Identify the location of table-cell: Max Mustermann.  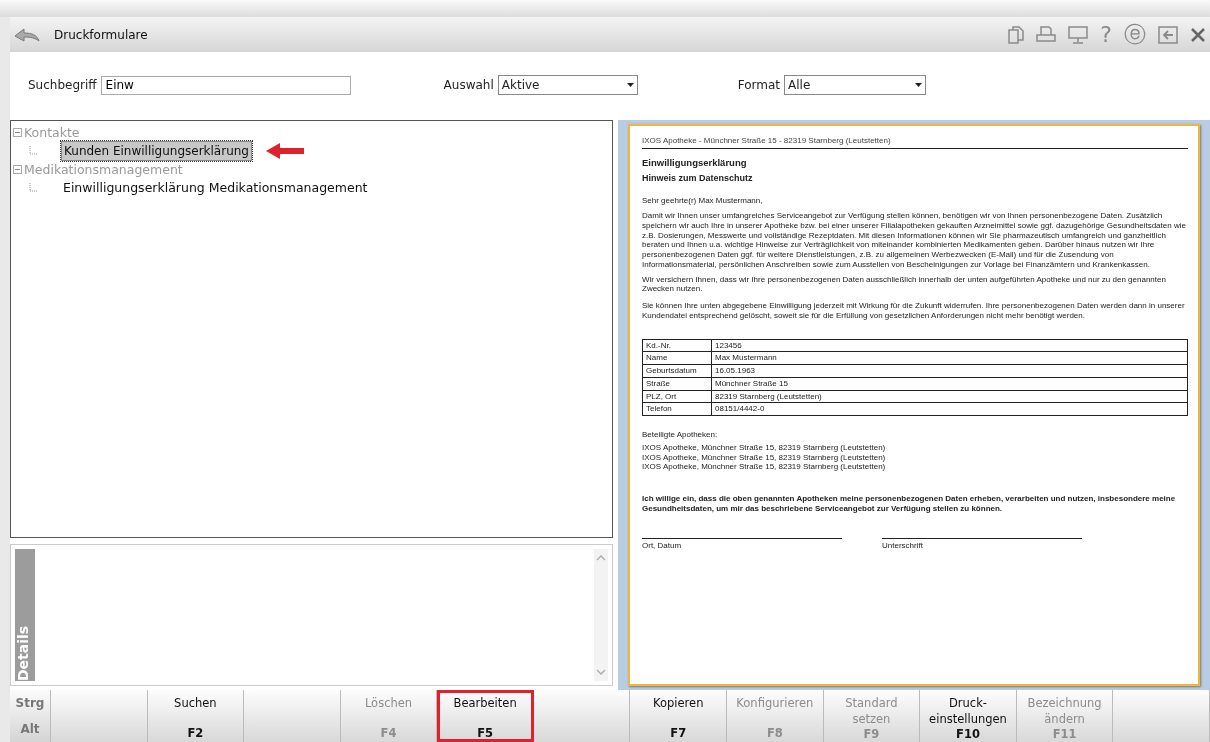
(949, 358).